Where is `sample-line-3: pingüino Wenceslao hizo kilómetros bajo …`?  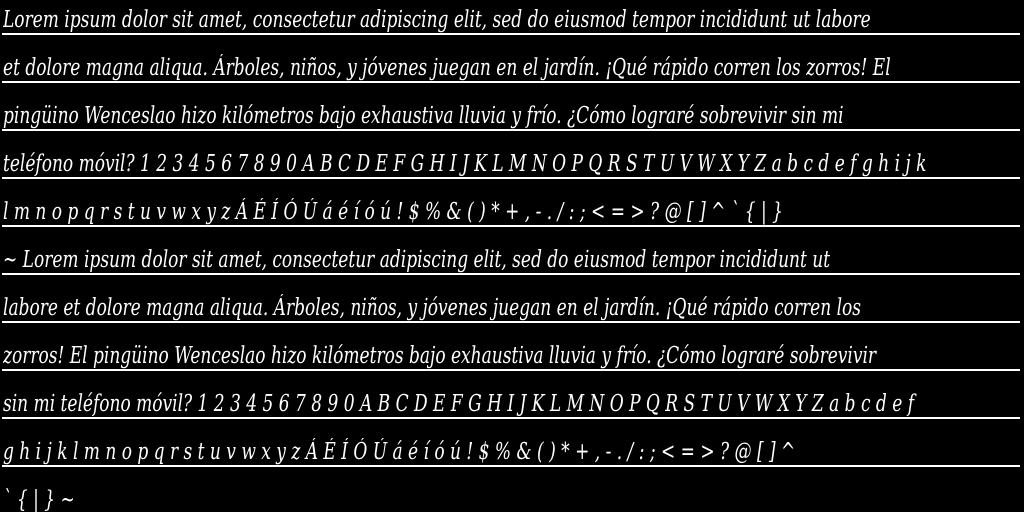 sample-line-3: pingüino Wenceslao hizo kilómetros bajo … is located at coordinates (512, 120).